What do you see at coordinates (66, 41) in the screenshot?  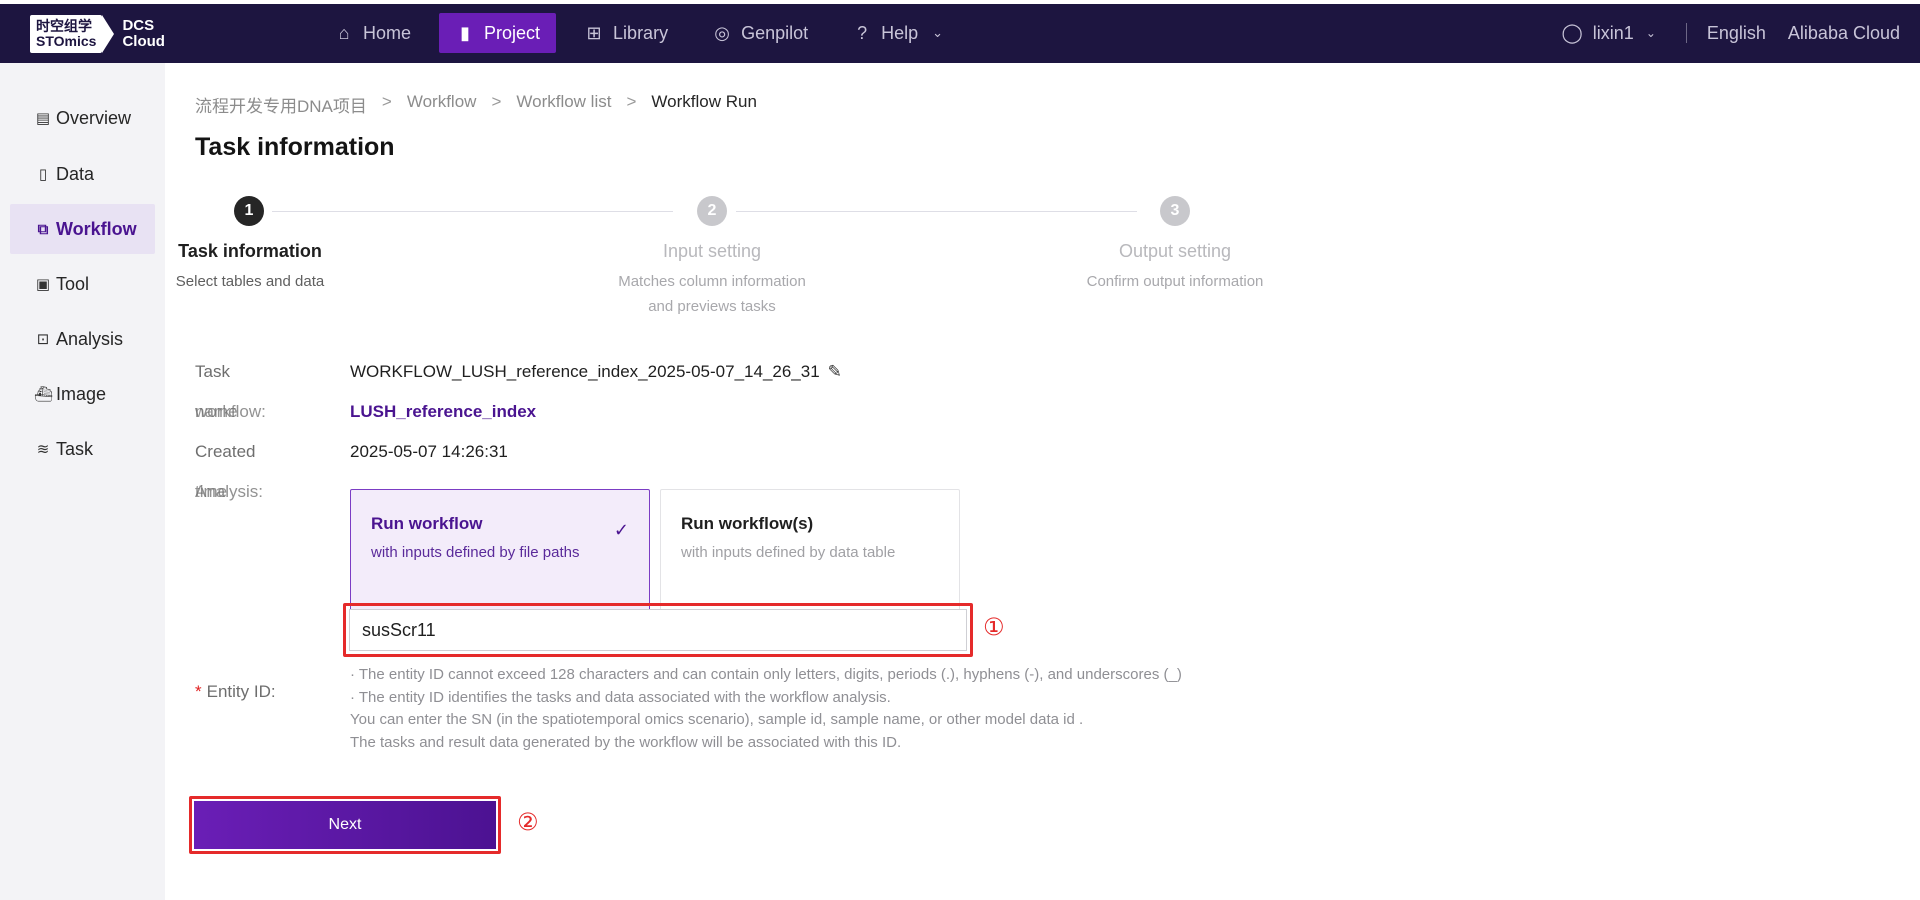 I see `logo-line-2: STOmics` at bounding box center [66, 41].